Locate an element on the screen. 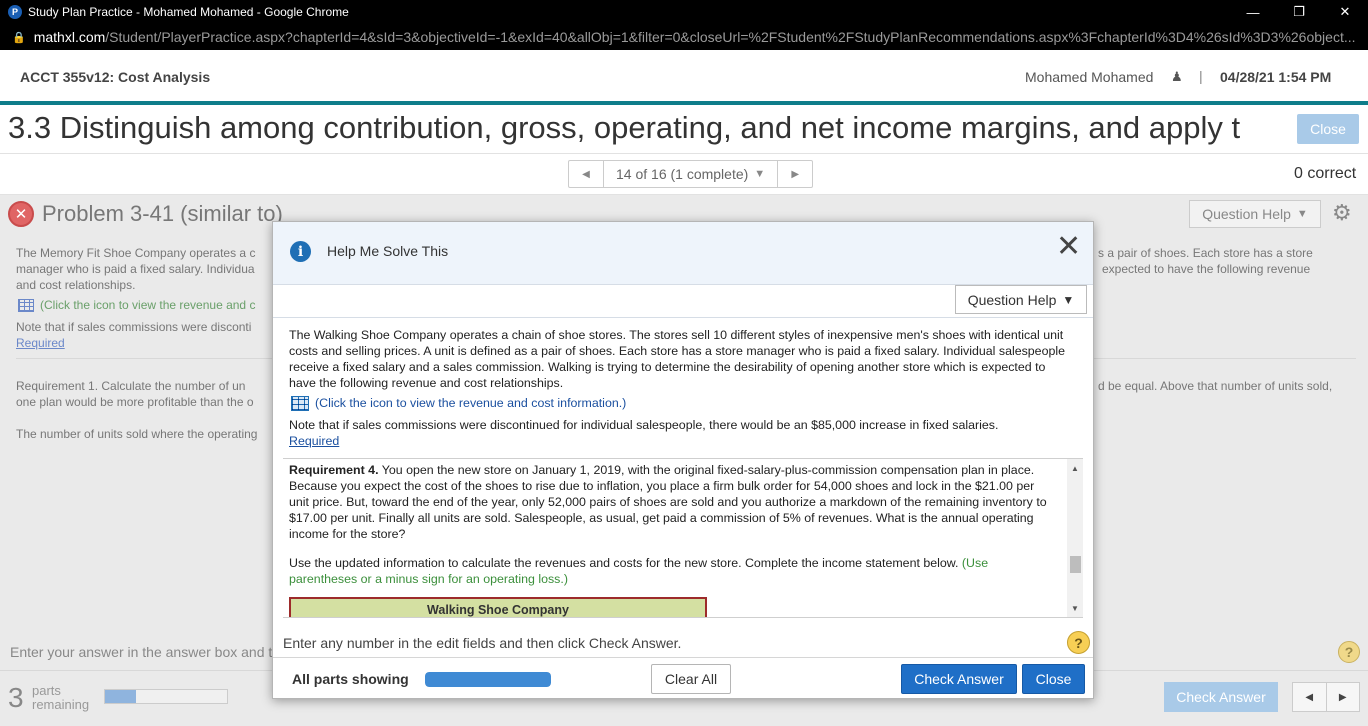  parts-remaining-label: parts remaining is located at coordinates (60, 698).